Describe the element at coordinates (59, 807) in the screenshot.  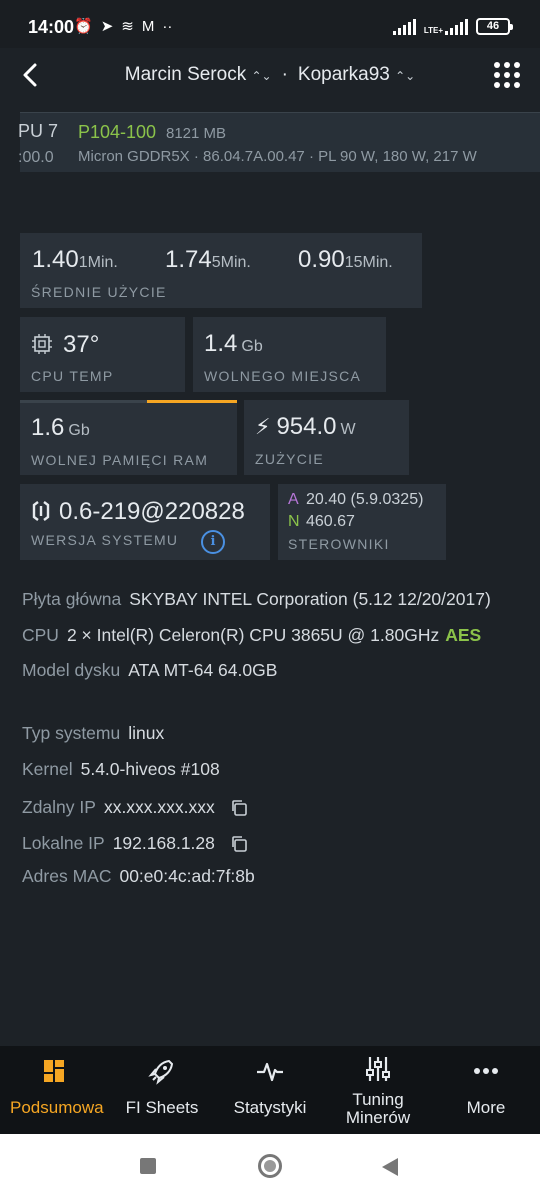
I see `remote-ip-key: Zdalny IP` at that location.